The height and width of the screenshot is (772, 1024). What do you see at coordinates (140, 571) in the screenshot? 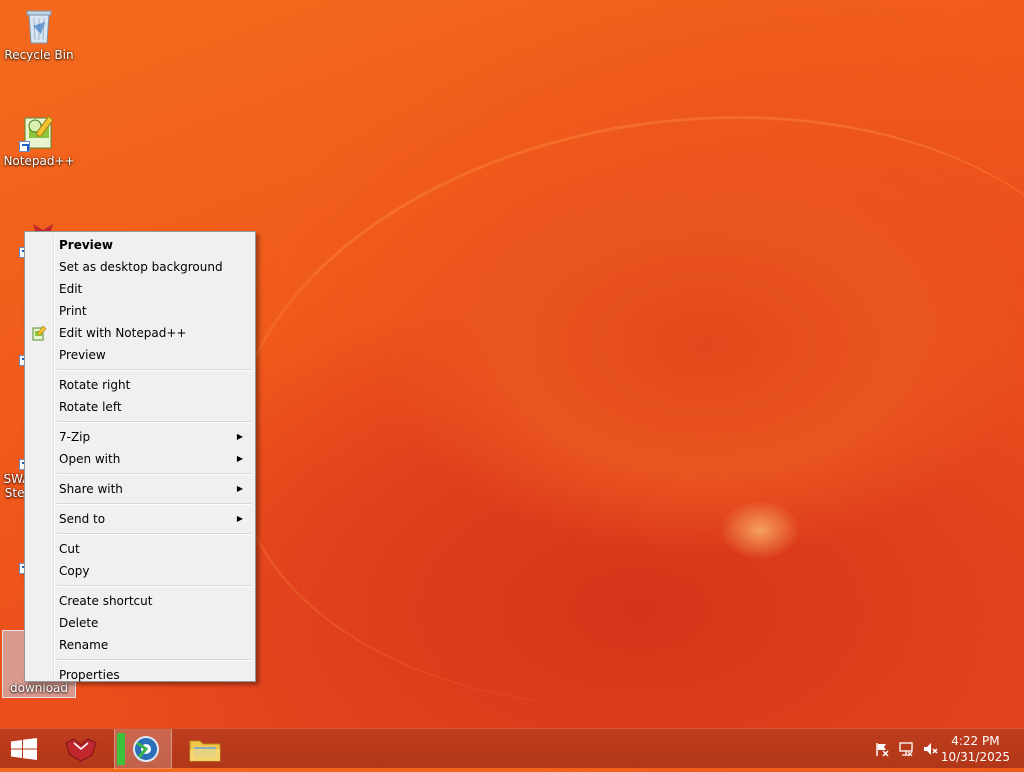
I see `menu-item-copy: Copy` at bounding box center [140, 571].